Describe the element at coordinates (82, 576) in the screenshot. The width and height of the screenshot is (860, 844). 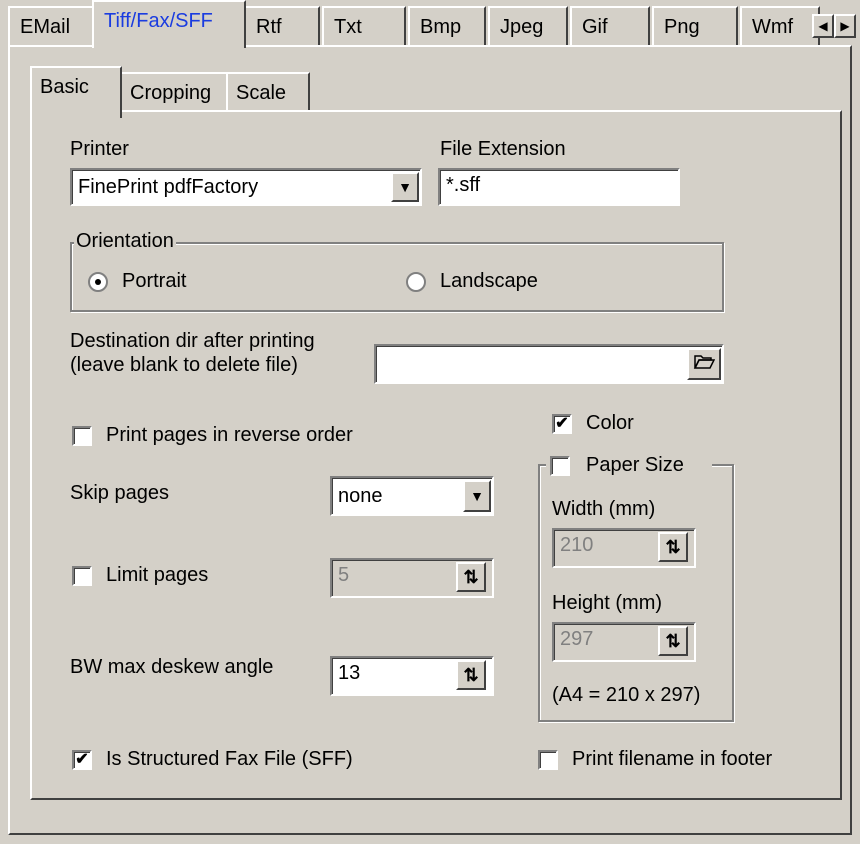
I see `limit-pages-checkbox` at that location.